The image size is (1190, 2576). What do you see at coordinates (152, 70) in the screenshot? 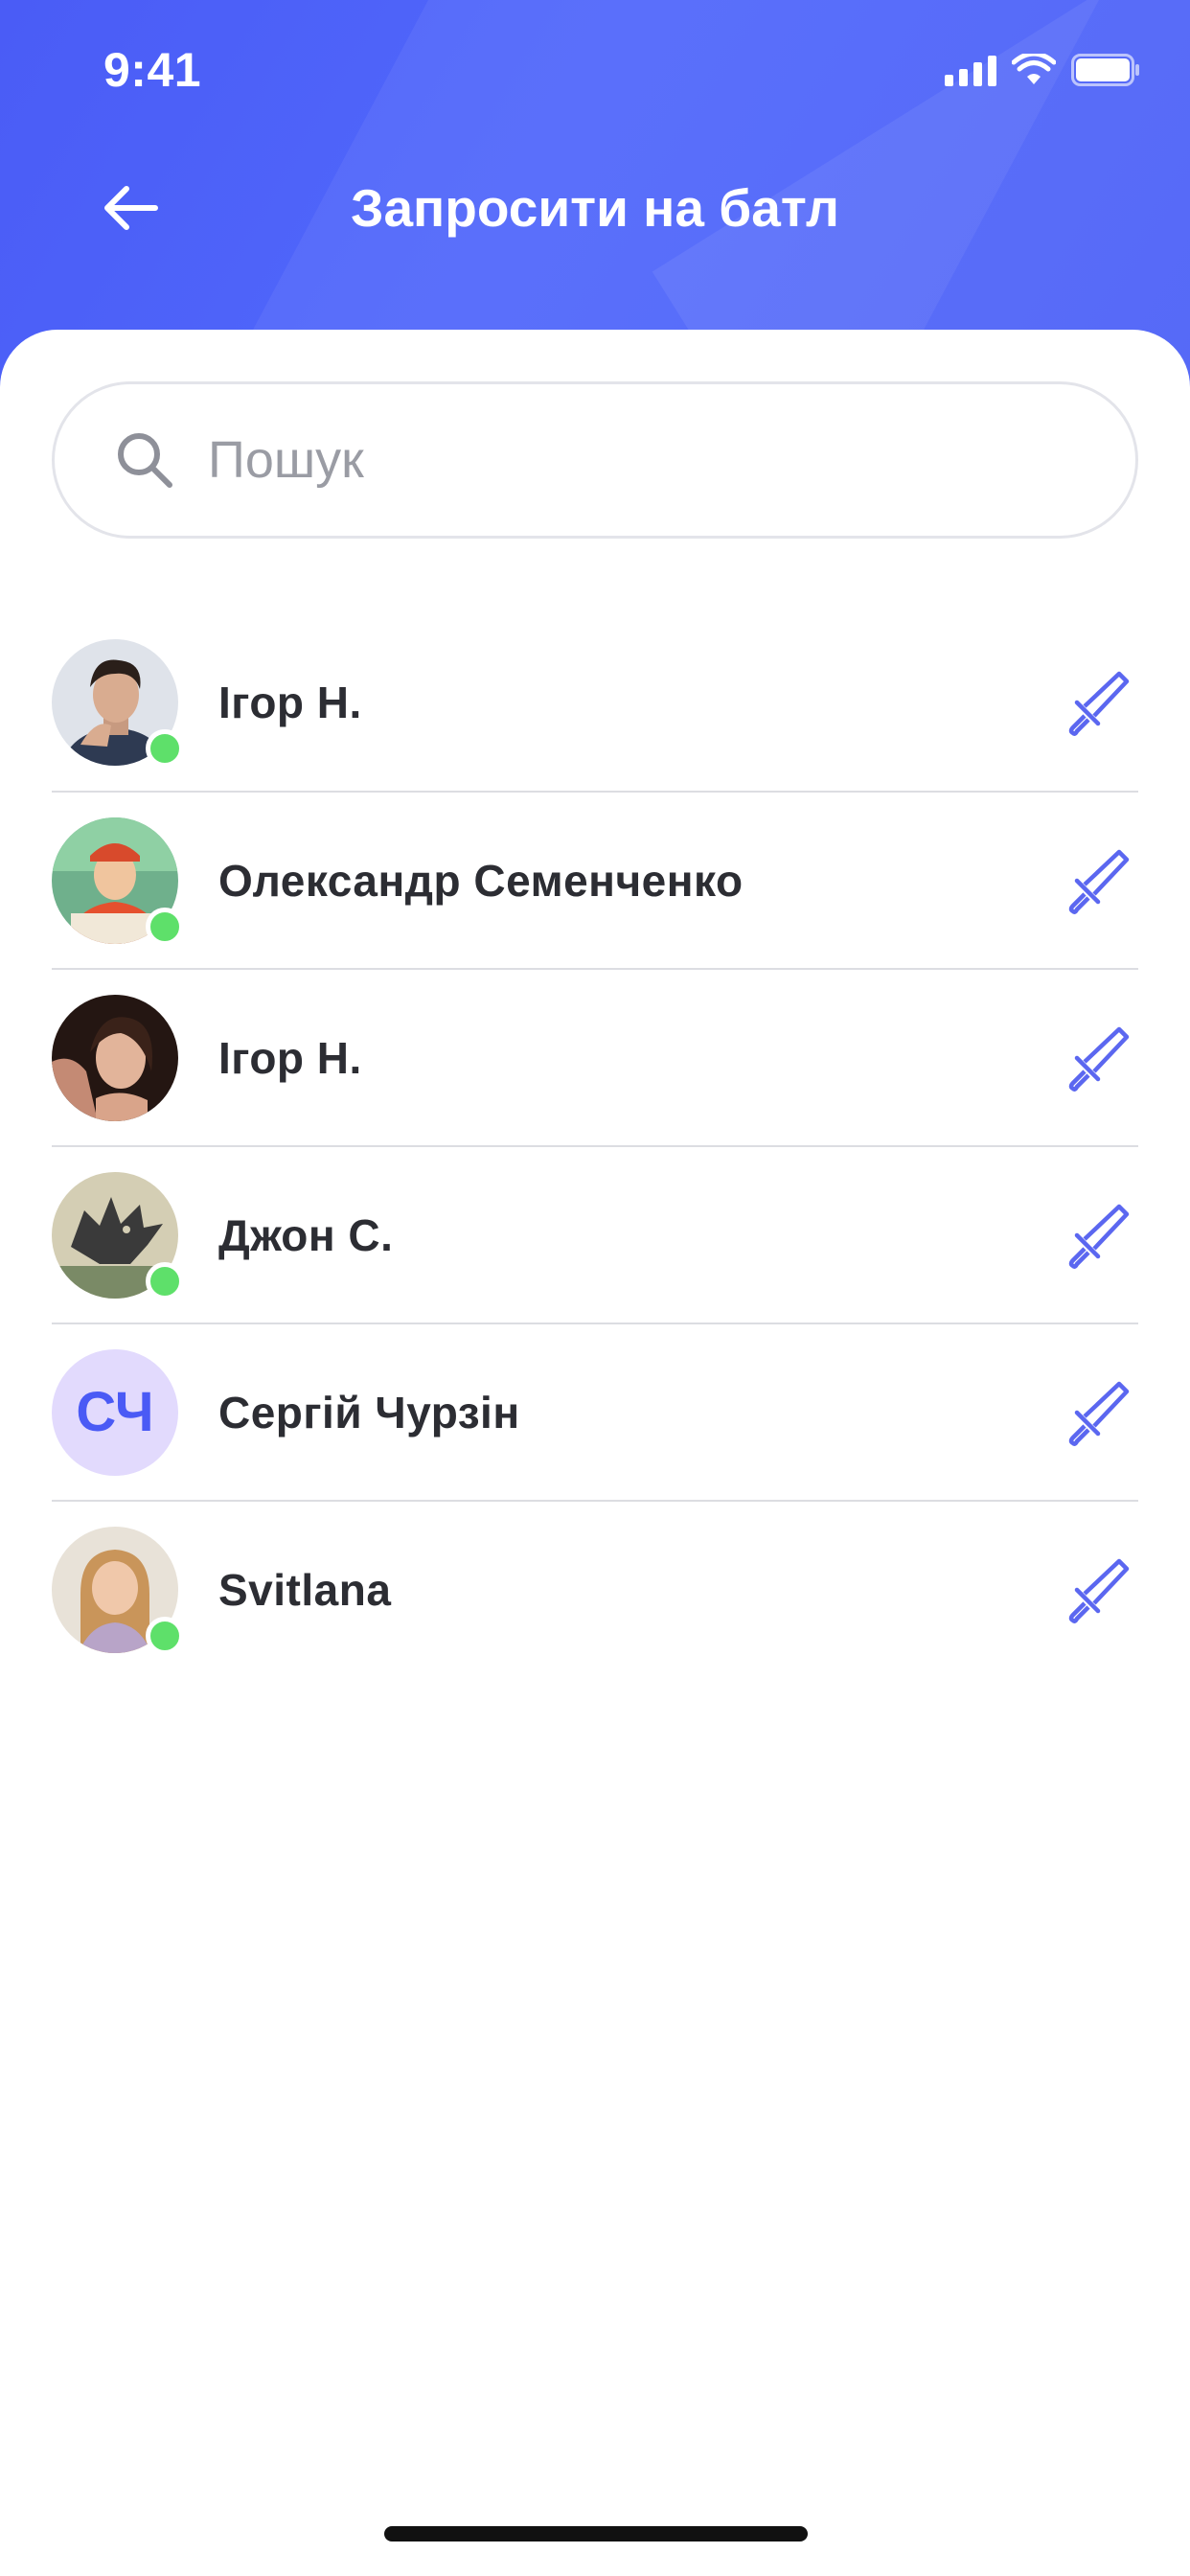
I see `status-time: 9:41` at bounding box center [152, 70].